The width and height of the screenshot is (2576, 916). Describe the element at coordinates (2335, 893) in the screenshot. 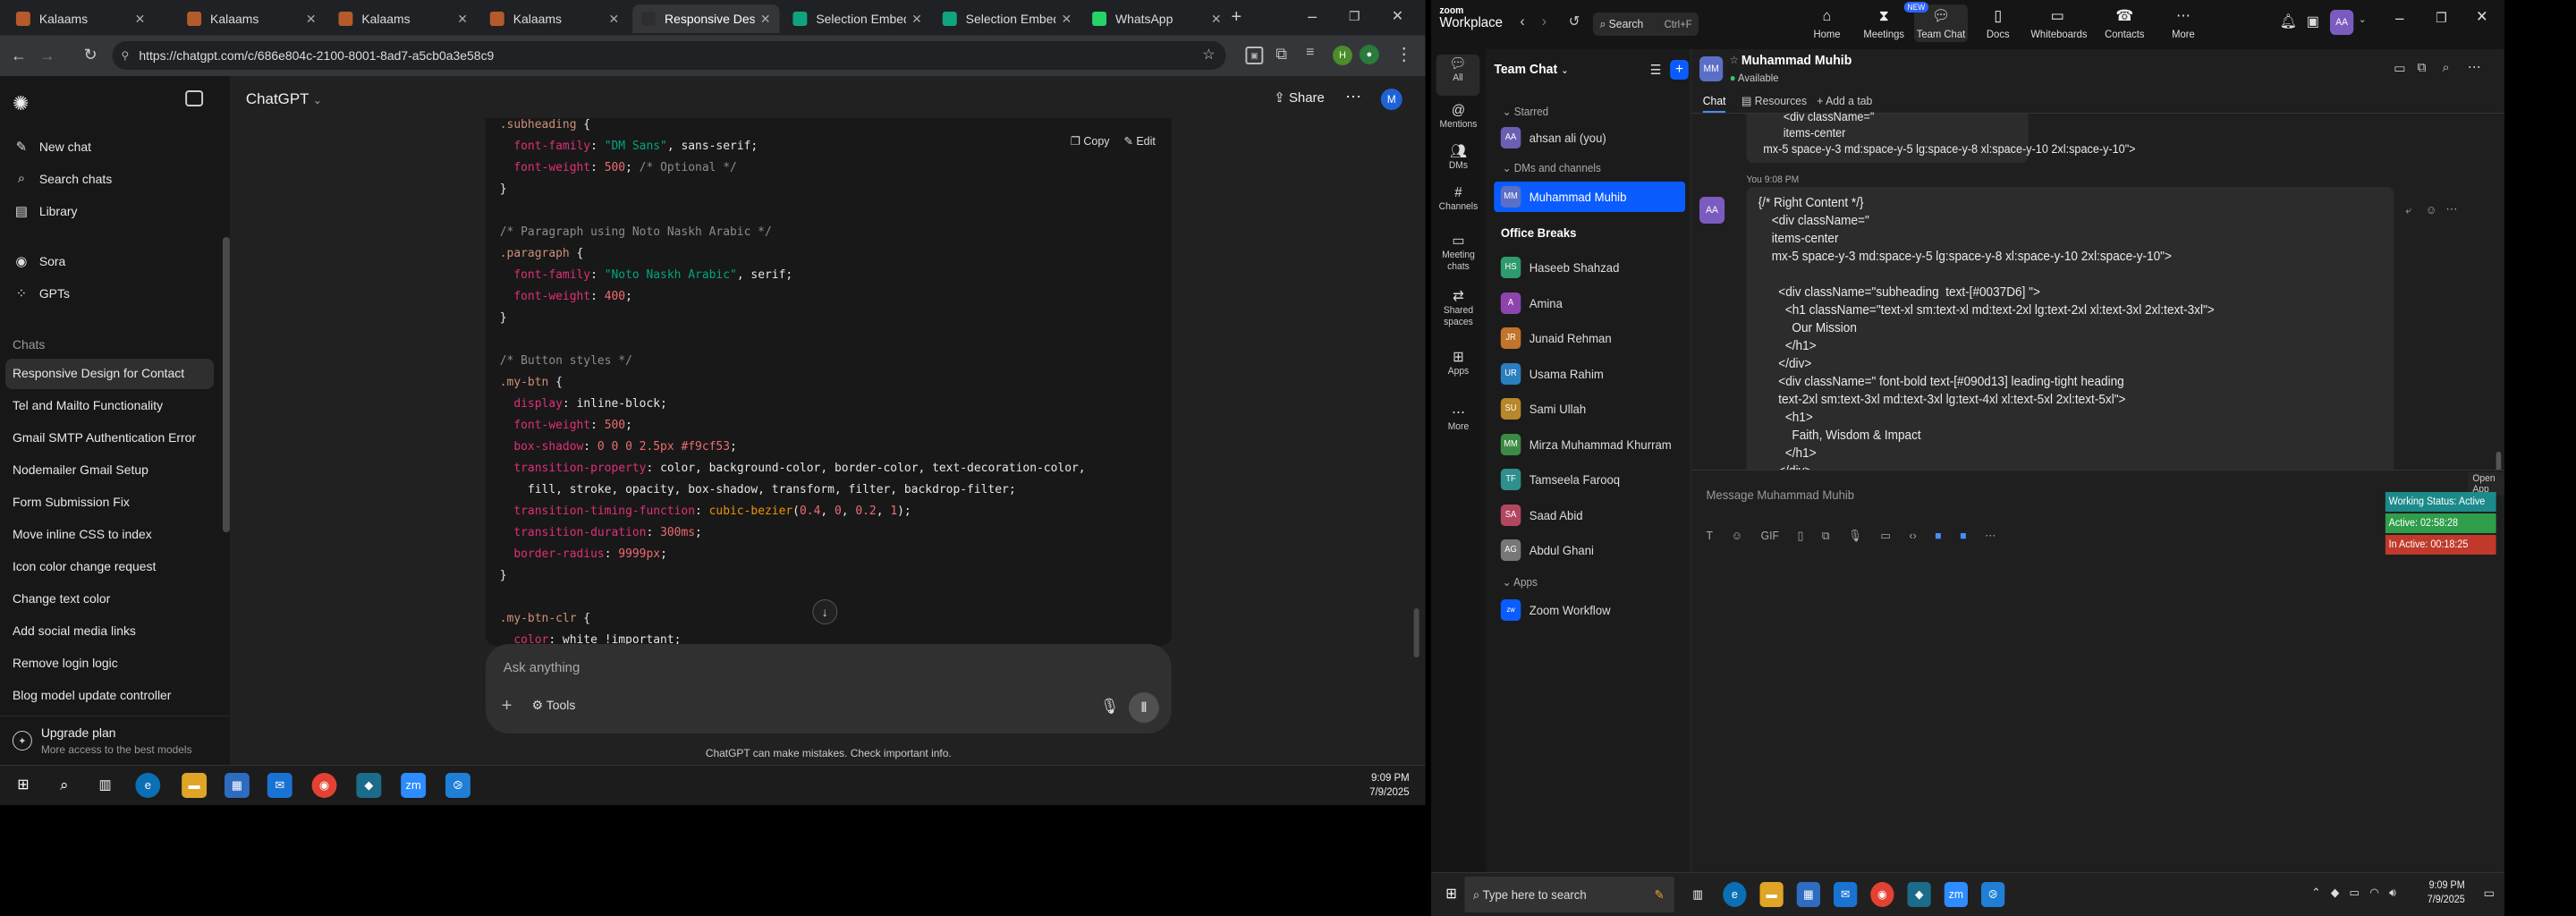

I see `app-tray-icon: ◆` at that location.